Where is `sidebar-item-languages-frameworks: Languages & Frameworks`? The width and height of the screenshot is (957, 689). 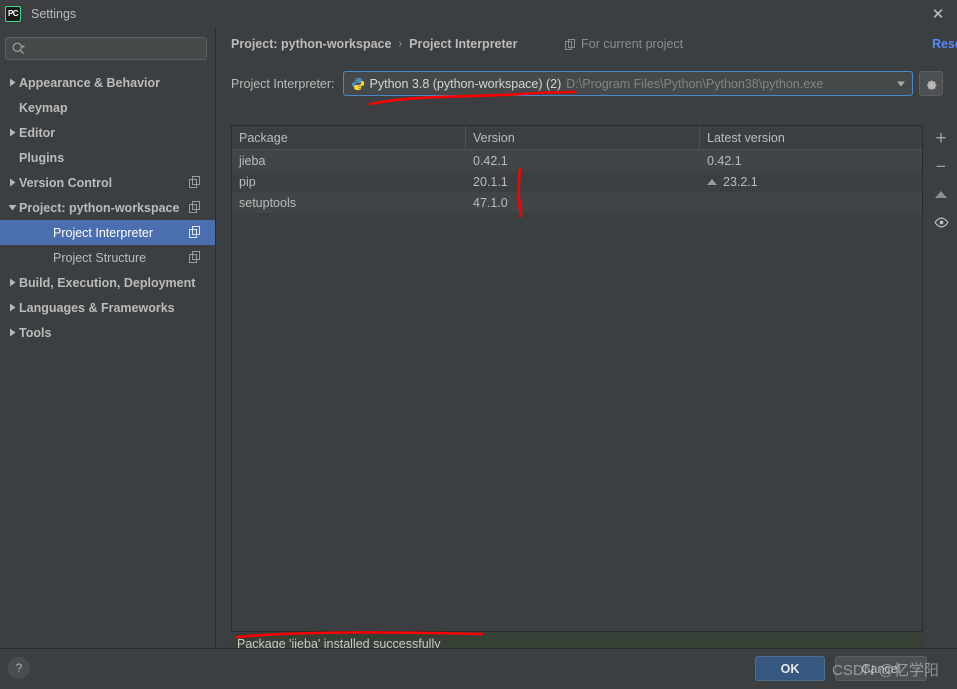
sidebar-item-languages-frameworks: Languages & Frameworks is located at coordinates (107, 307).